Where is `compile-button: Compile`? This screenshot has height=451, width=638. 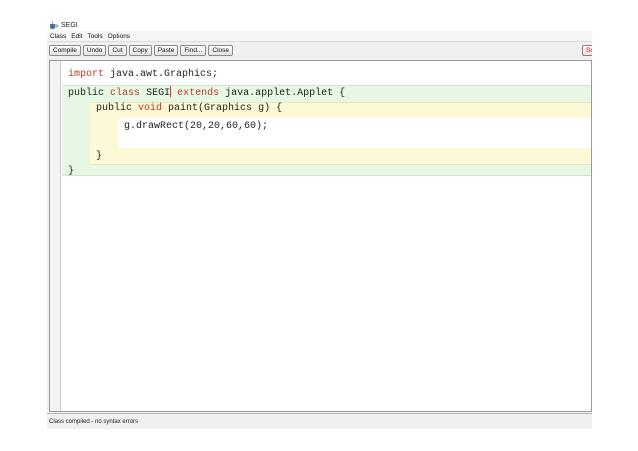 compile-button: Compile is located at coordinates (65, 50).